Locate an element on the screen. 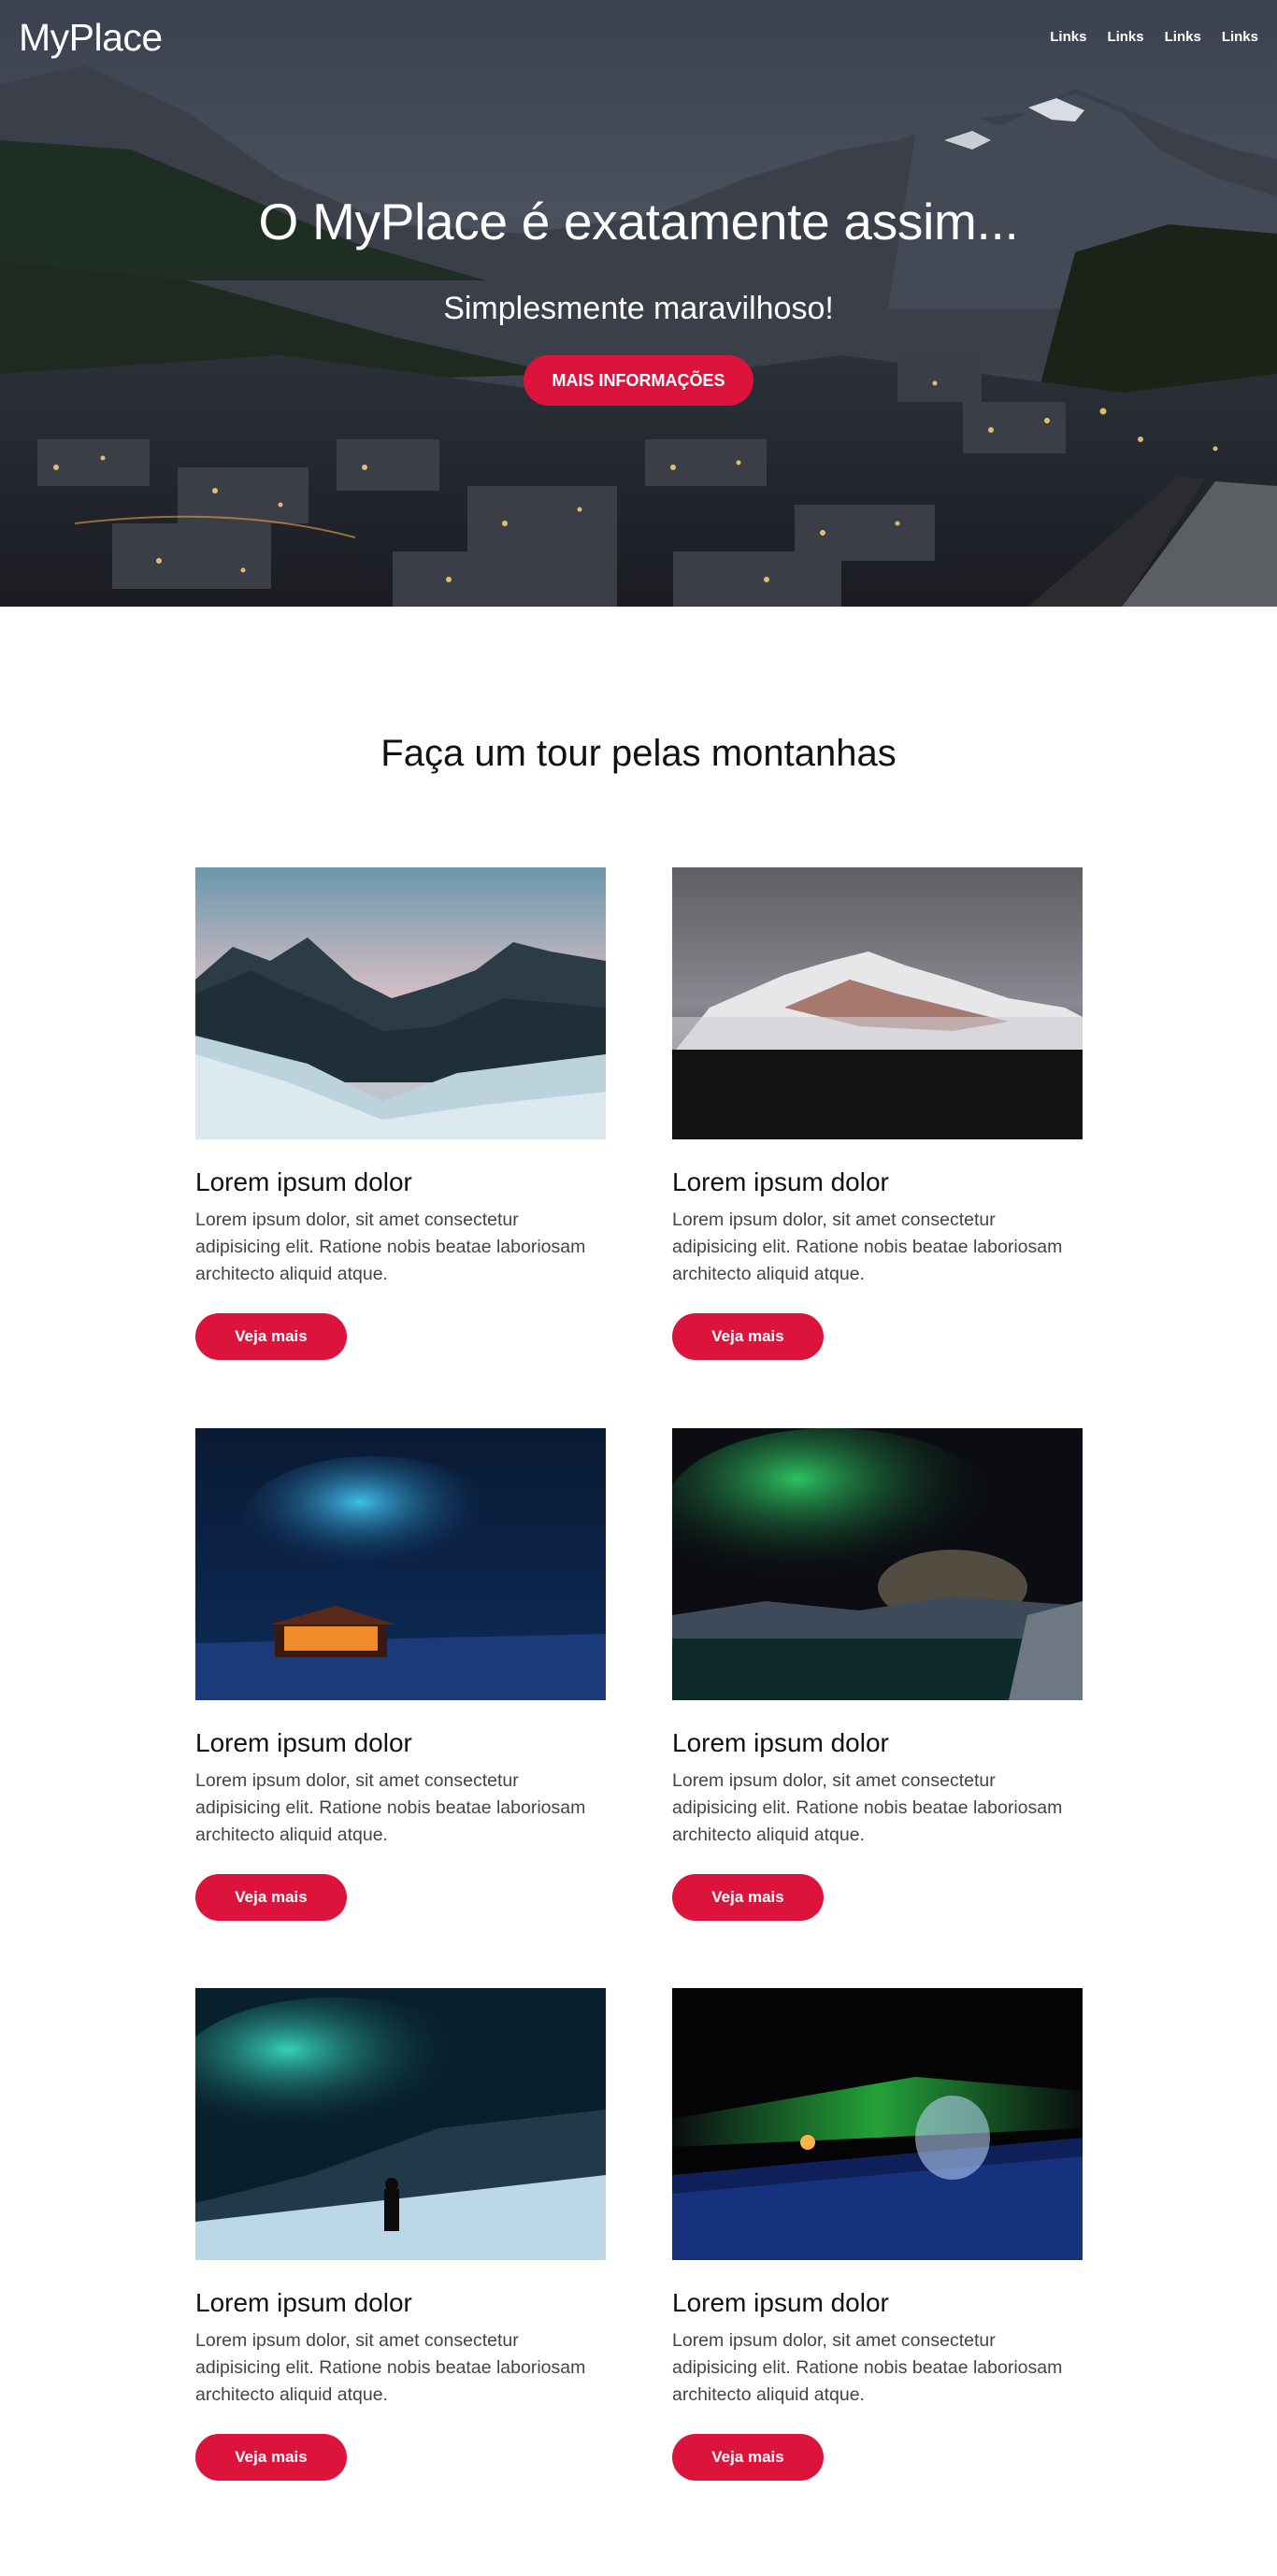  card-image-aurora-lake is located at coordinates (878, 1564).